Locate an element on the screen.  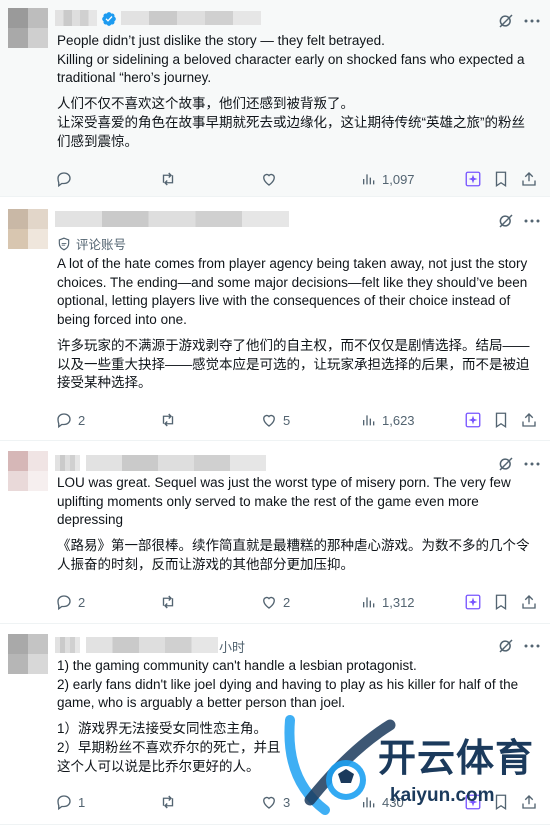
reply-count: 1 is located at coordinates (82, 802).